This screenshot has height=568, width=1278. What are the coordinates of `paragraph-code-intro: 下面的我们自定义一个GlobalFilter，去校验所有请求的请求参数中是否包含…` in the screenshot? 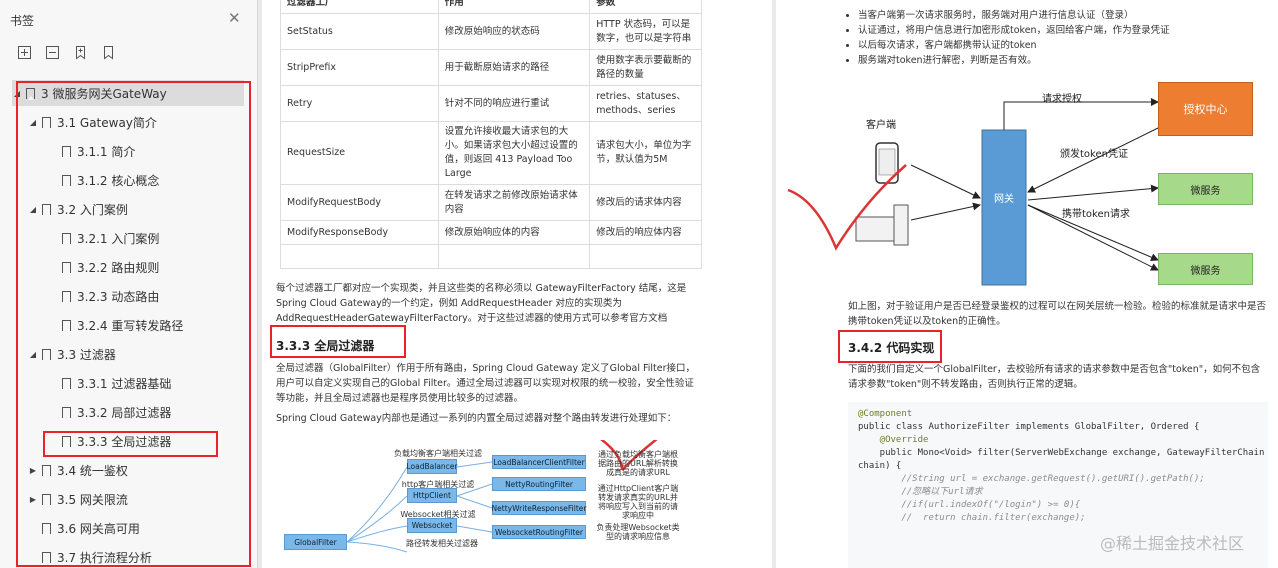 It's located at (1054, 377).